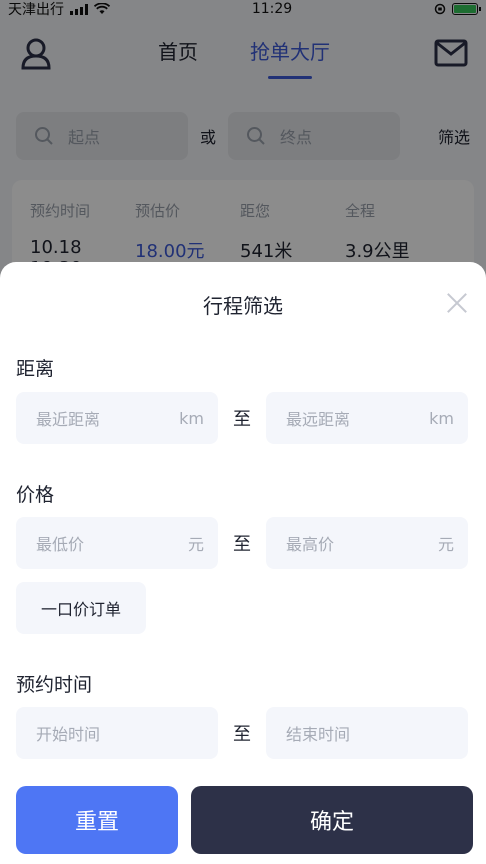 The width and height of the screenshot is (486, 864). I want to click on max-distance-placeholder: 最远距离, so click(318, 419).